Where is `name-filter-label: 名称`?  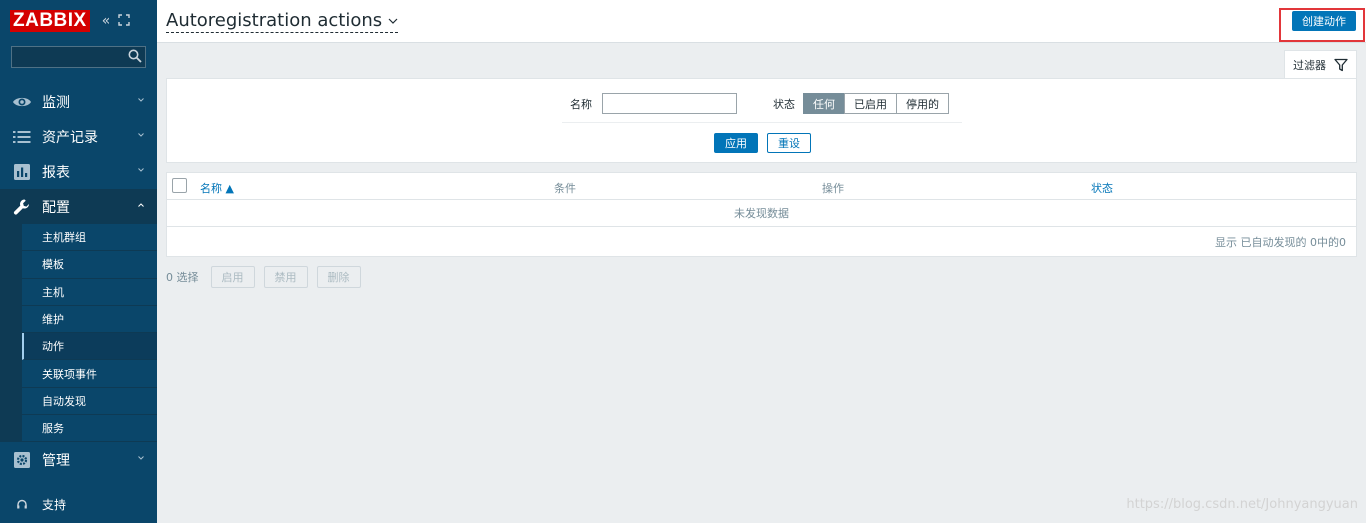 name-filter-label: 名称 is located at coordinates (581, 104).